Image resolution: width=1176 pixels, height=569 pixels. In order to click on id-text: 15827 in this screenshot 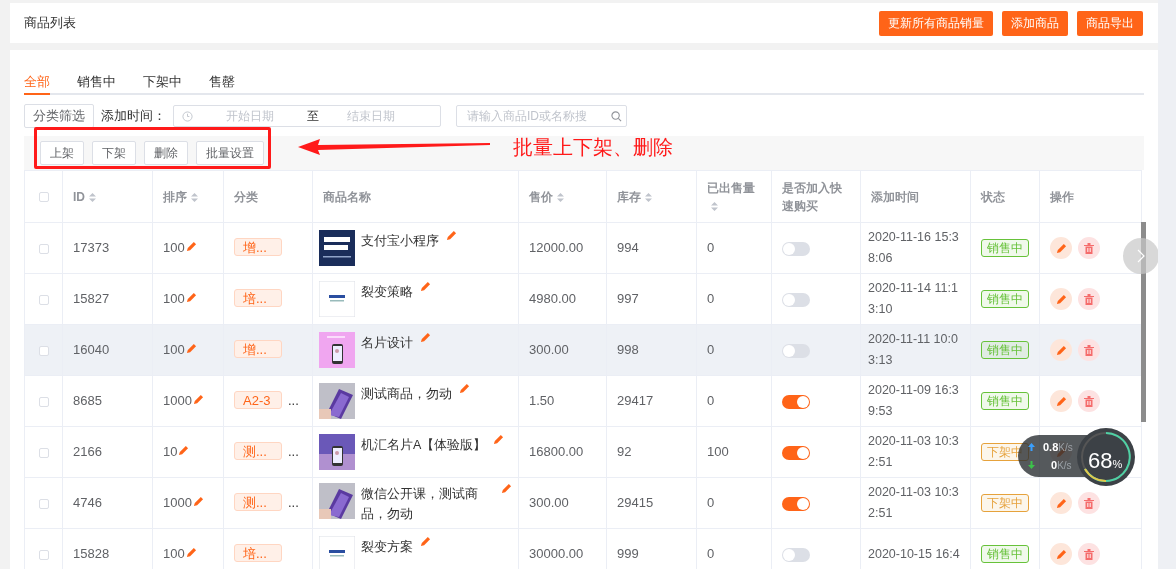, I will do `click(91, 299)`.